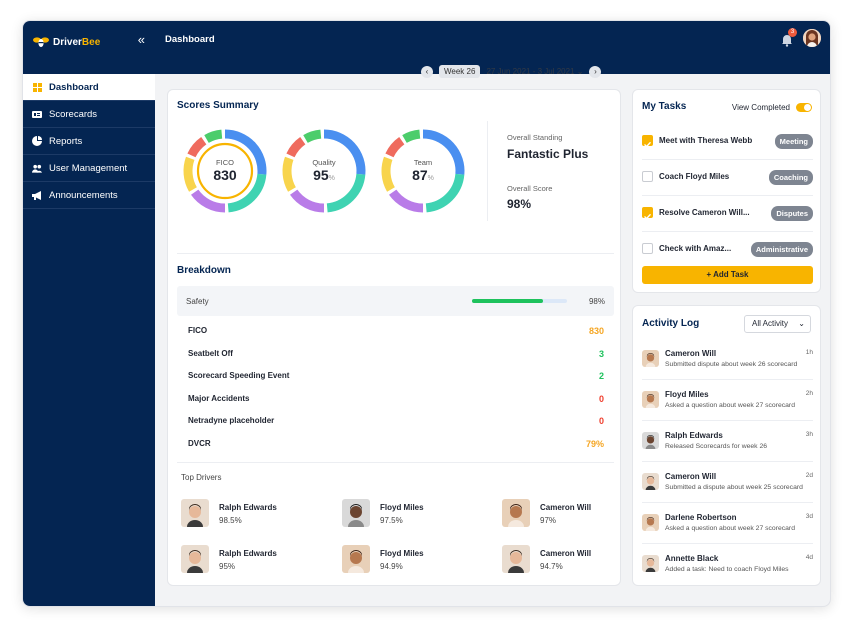  Describe the element at coordinates (694, 176) in the screenshot. I see `task-name: Coach Floyd Miles` at that location.